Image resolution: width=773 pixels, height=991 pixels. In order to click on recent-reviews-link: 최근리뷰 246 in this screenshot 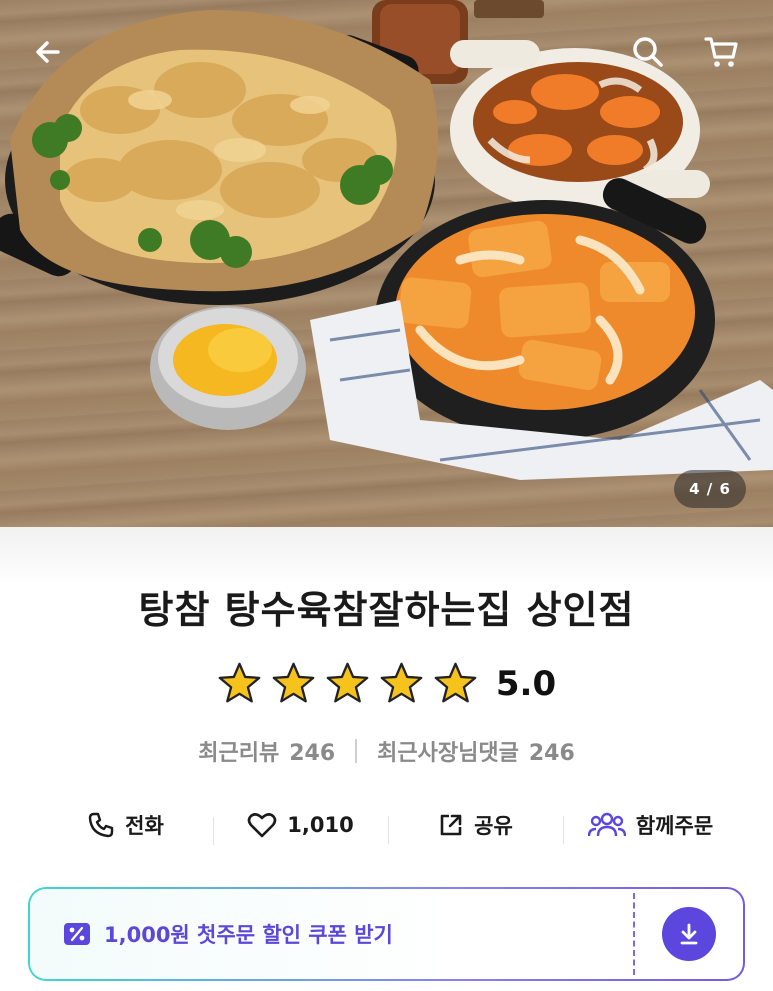, I will do `click(266, 751)`.